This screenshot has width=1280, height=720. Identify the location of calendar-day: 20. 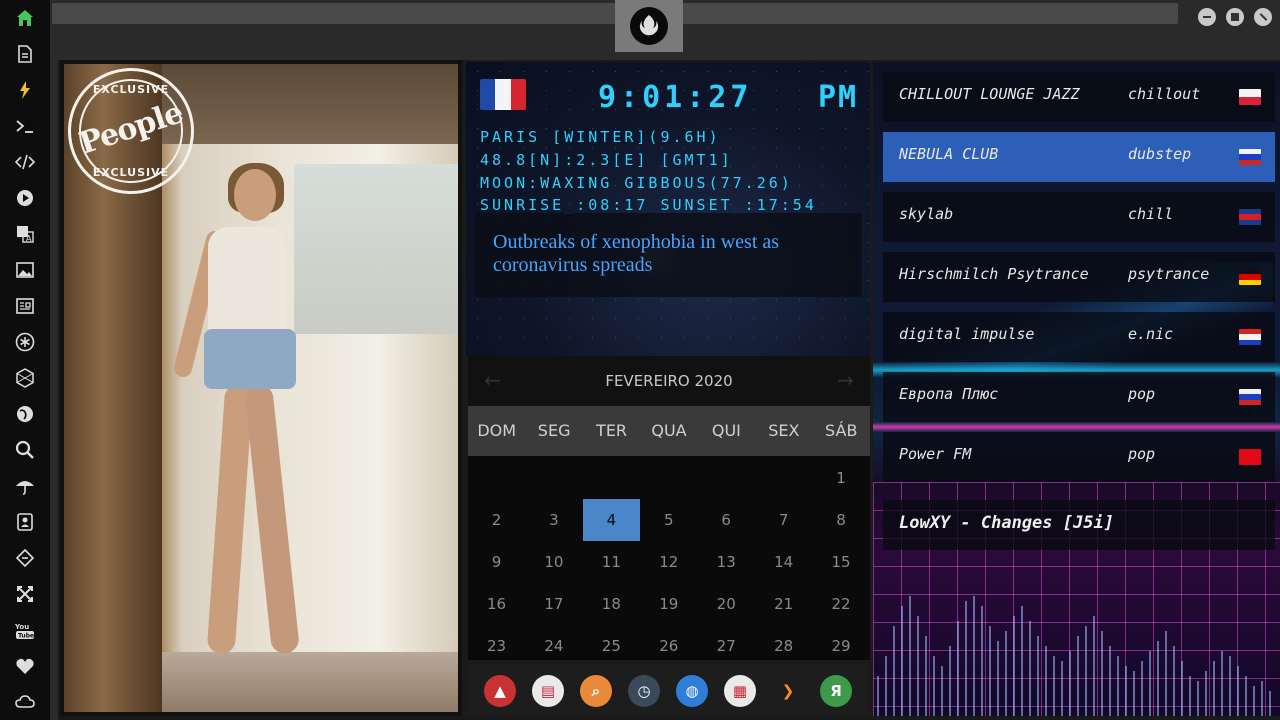
(726, 604).